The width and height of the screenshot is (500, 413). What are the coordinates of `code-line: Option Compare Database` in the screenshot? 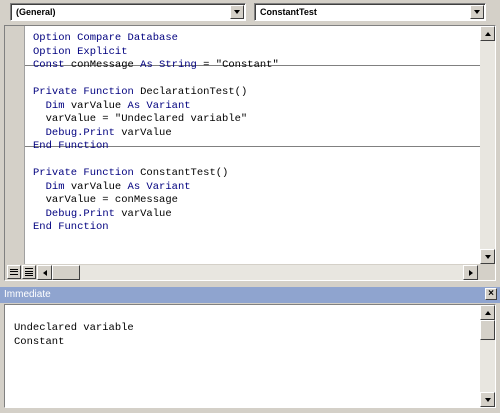 It's located at (105, 38).